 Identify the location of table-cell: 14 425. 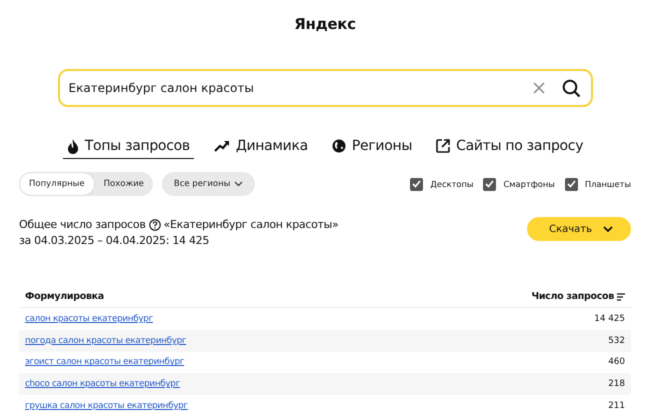
(609, 319).